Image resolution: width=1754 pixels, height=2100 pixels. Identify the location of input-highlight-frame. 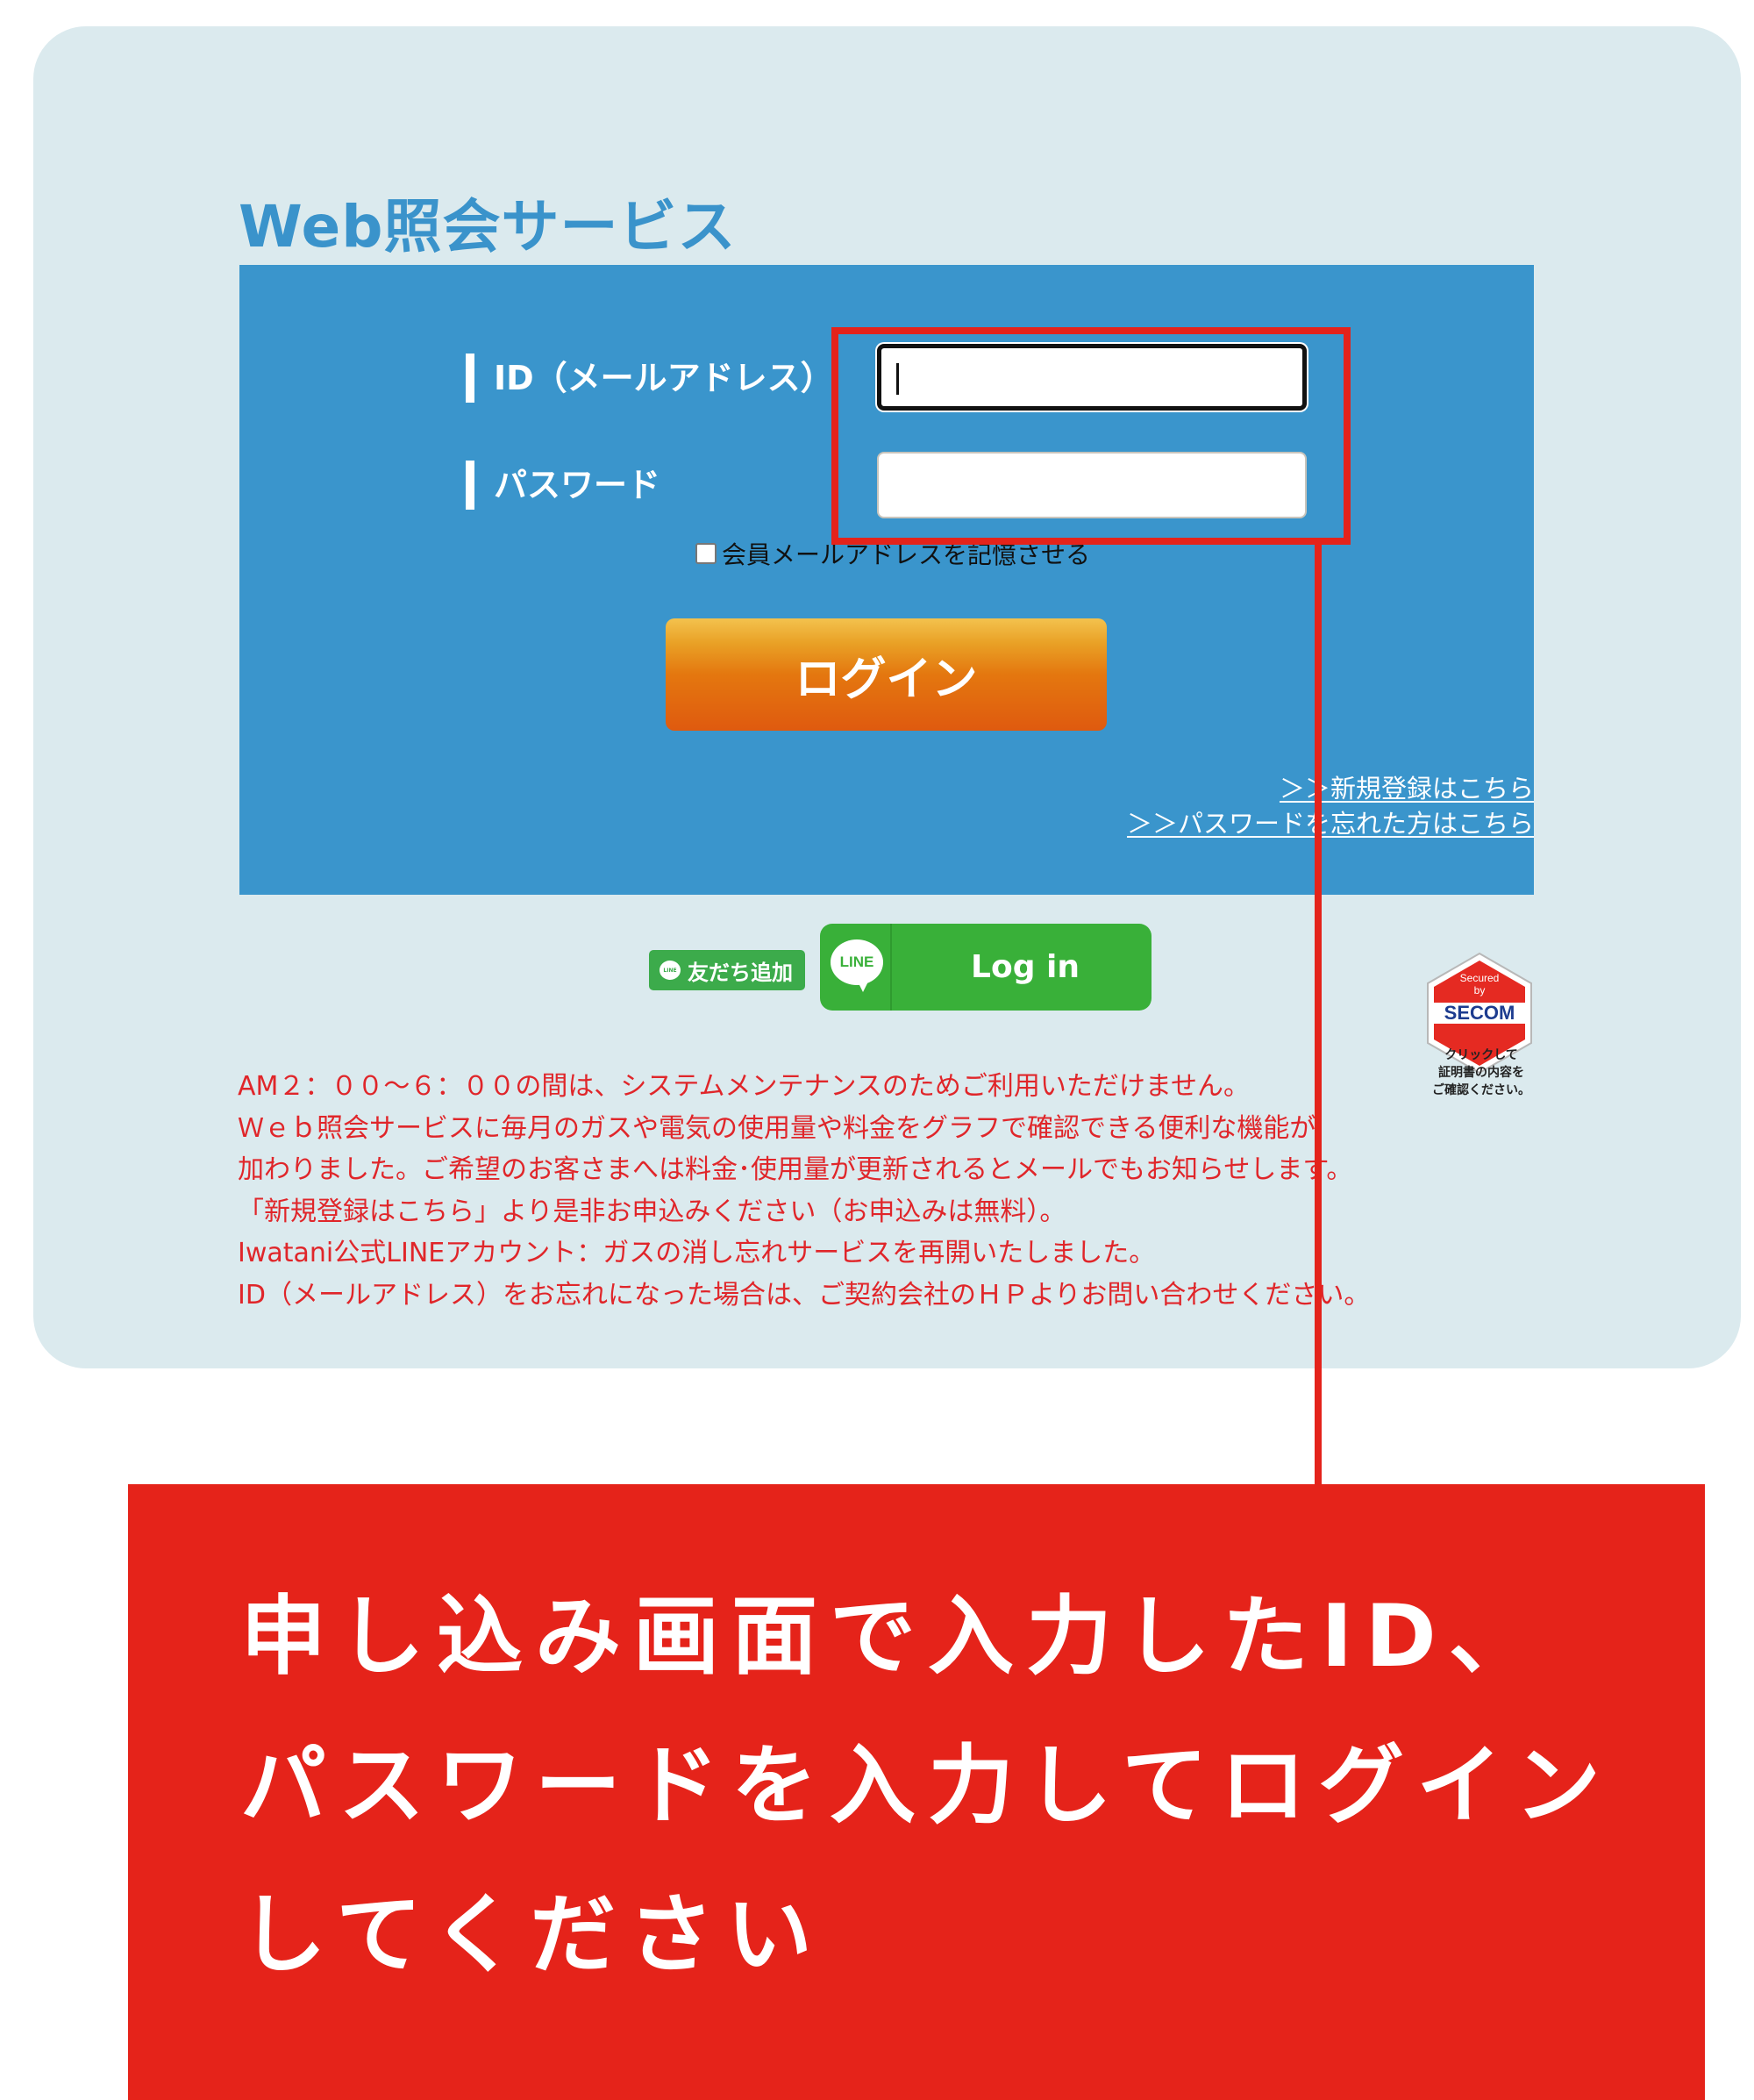
(1091, 436).